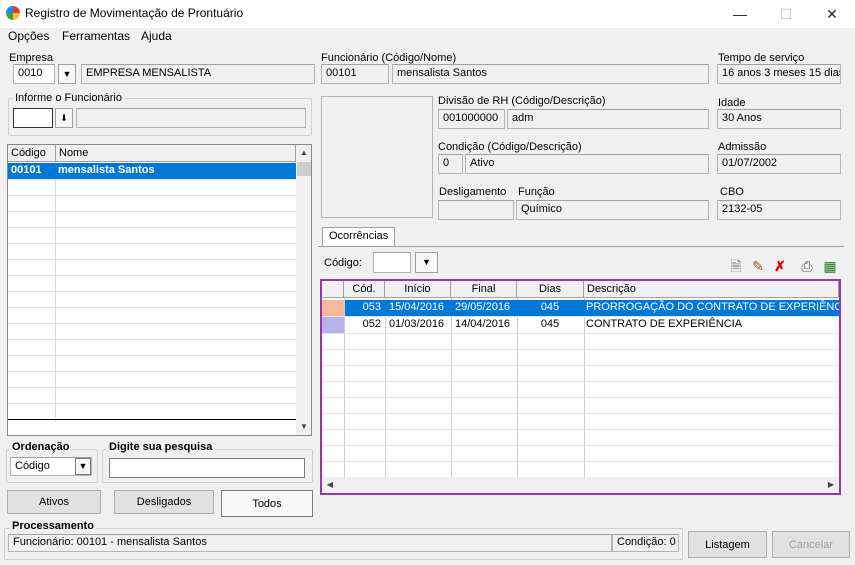 This screenshot has width=855, height=565. Describe the element at coordinates (31, 58) in the screenshot. I see `empresa-label: Empresa` at that location.